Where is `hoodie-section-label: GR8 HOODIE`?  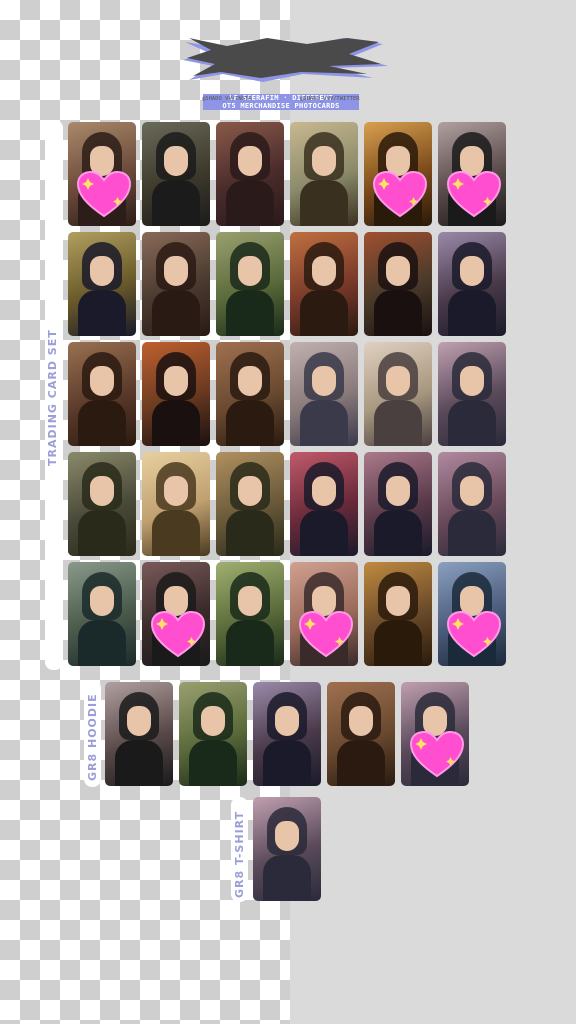 hoodie-section-label: GR8 HOODIE is located at coordinates (92, 737).